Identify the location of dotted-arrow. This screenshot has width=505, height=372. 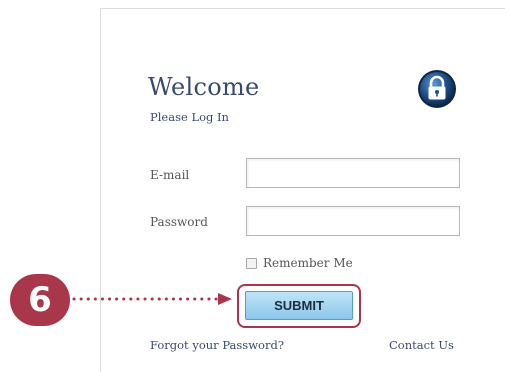
(152, 299).